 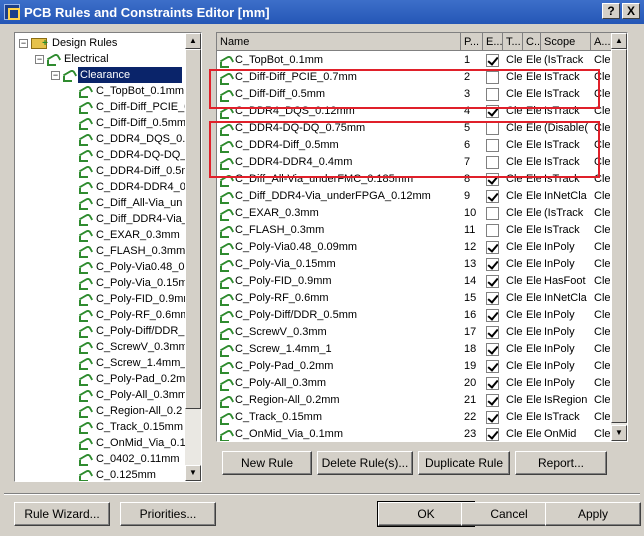 What do you see at coordinates (136, 171) in the screenshot?
I see `tree-rule-item: C_DDR4-Diff_0.5m` at bounding box center [136, 171].